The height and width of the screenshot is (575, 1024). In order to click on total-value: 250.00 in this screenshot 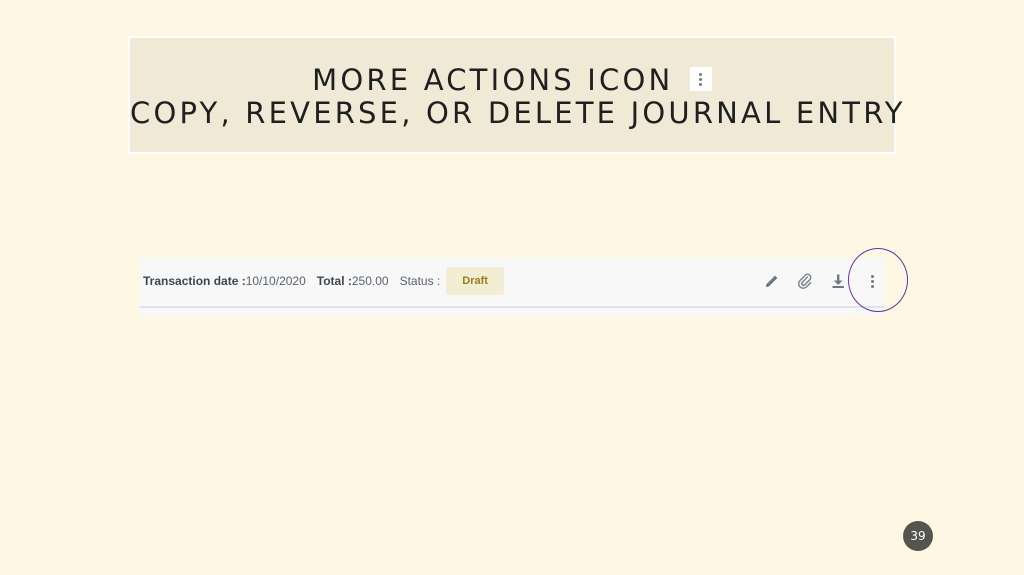, I will do `click(370, 281)`.